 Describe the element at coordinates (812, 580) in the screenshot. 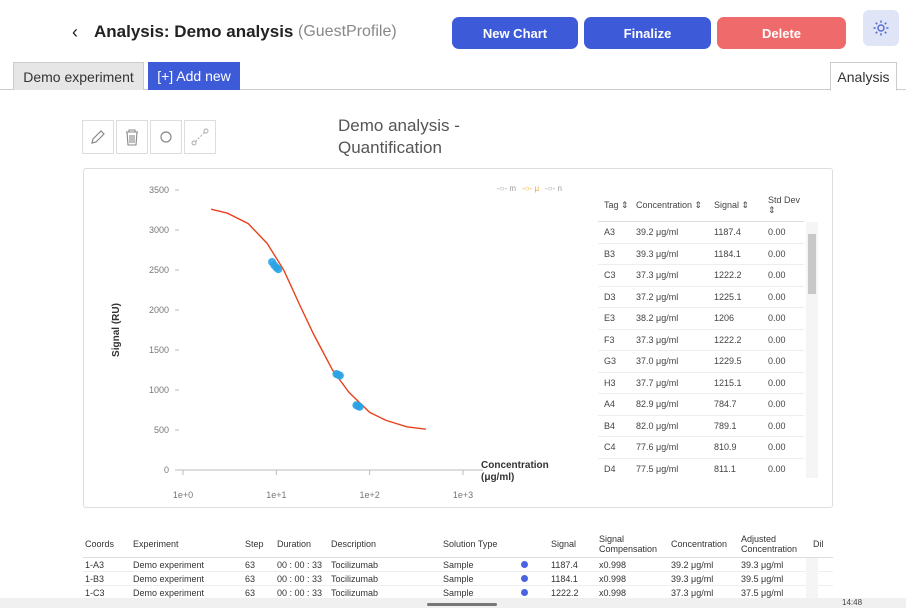

I see `detail-scrollbar` at that location.